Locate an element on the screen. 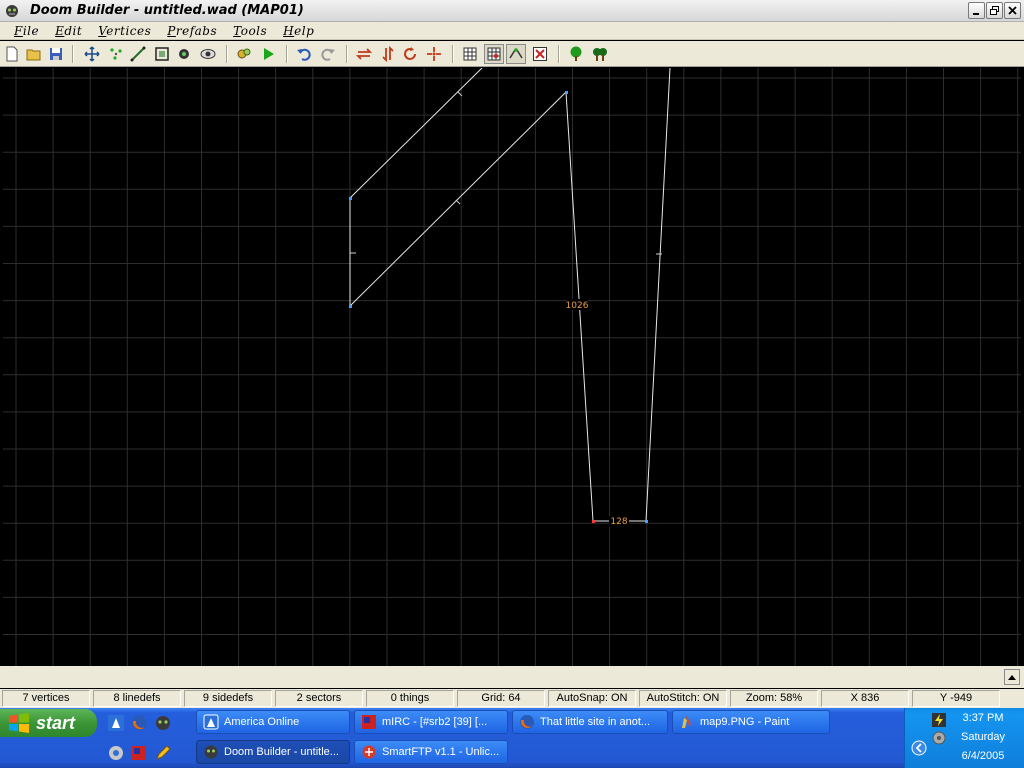 Image resolution: width=1024 pixels, height=768 pixels. status-vertices: 7 vertices is located at coordinates (46, 698).